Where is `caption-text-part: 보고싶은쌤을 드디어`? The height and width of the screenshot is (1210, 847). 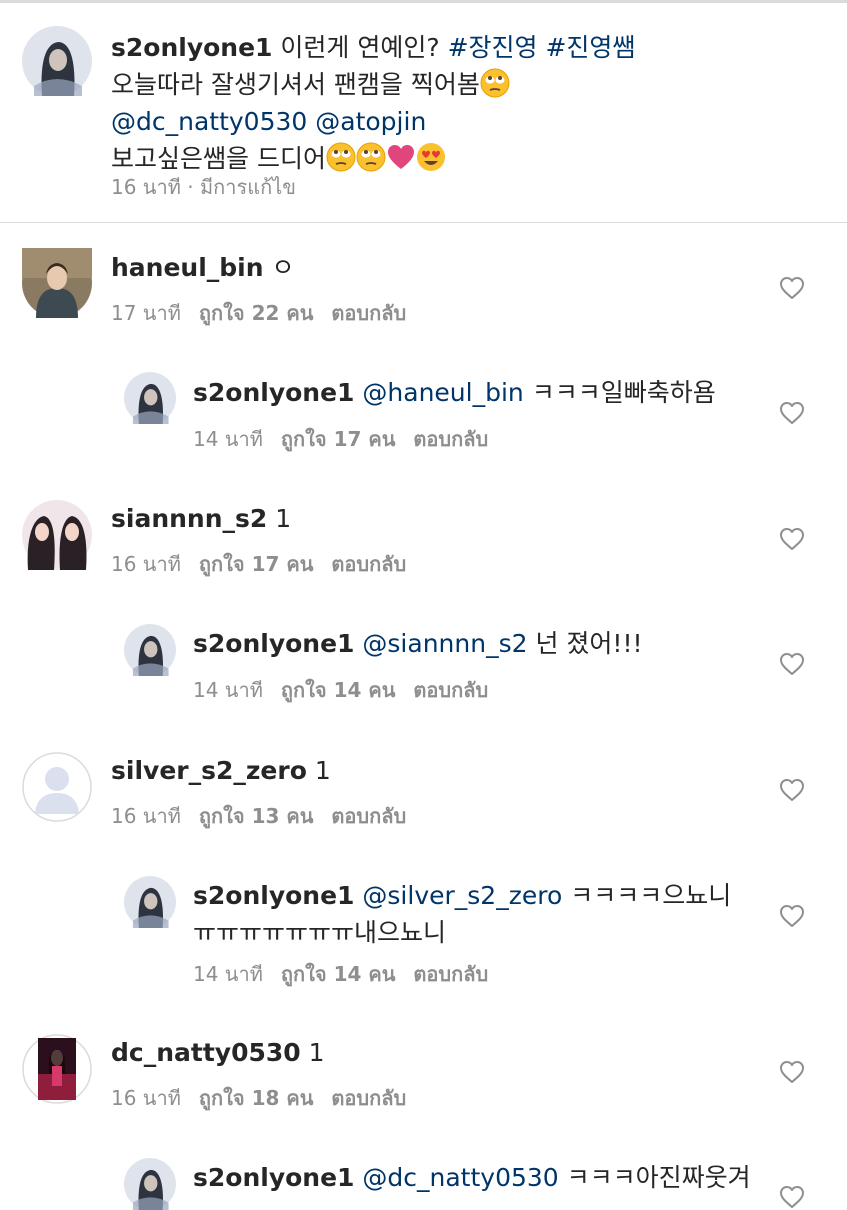
caption-text-part: 보고싶은쌤을 드디어 is located at coordinates (218, 158).